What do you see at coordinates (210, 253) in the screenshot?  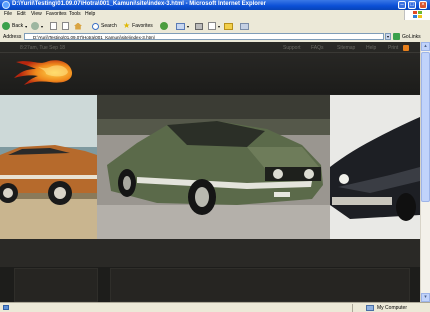 I see `gallery-caption-band` at bounding box center [210, 253].